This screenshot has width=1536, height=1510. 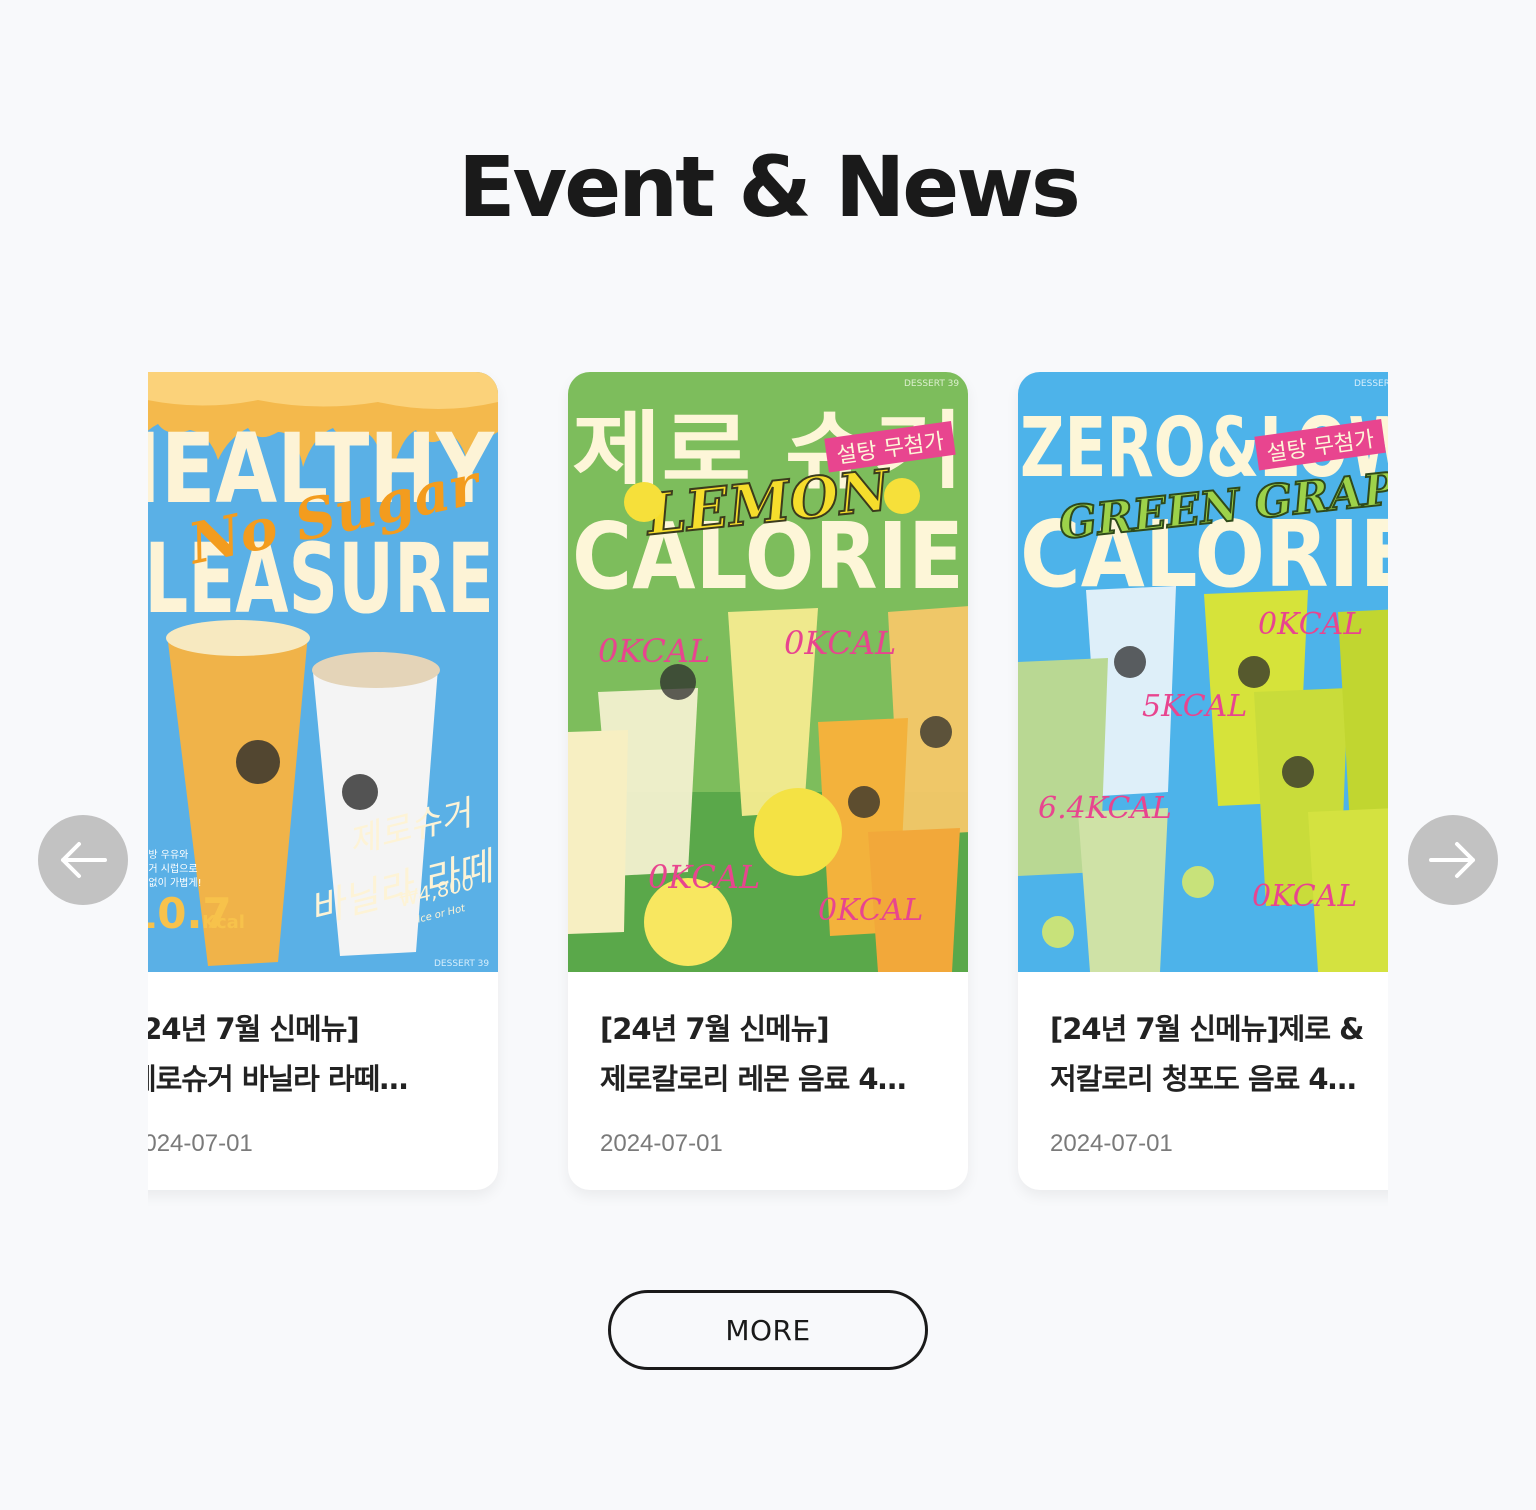 I want to click on carousel-prev-button, so click(x=83, y=860).